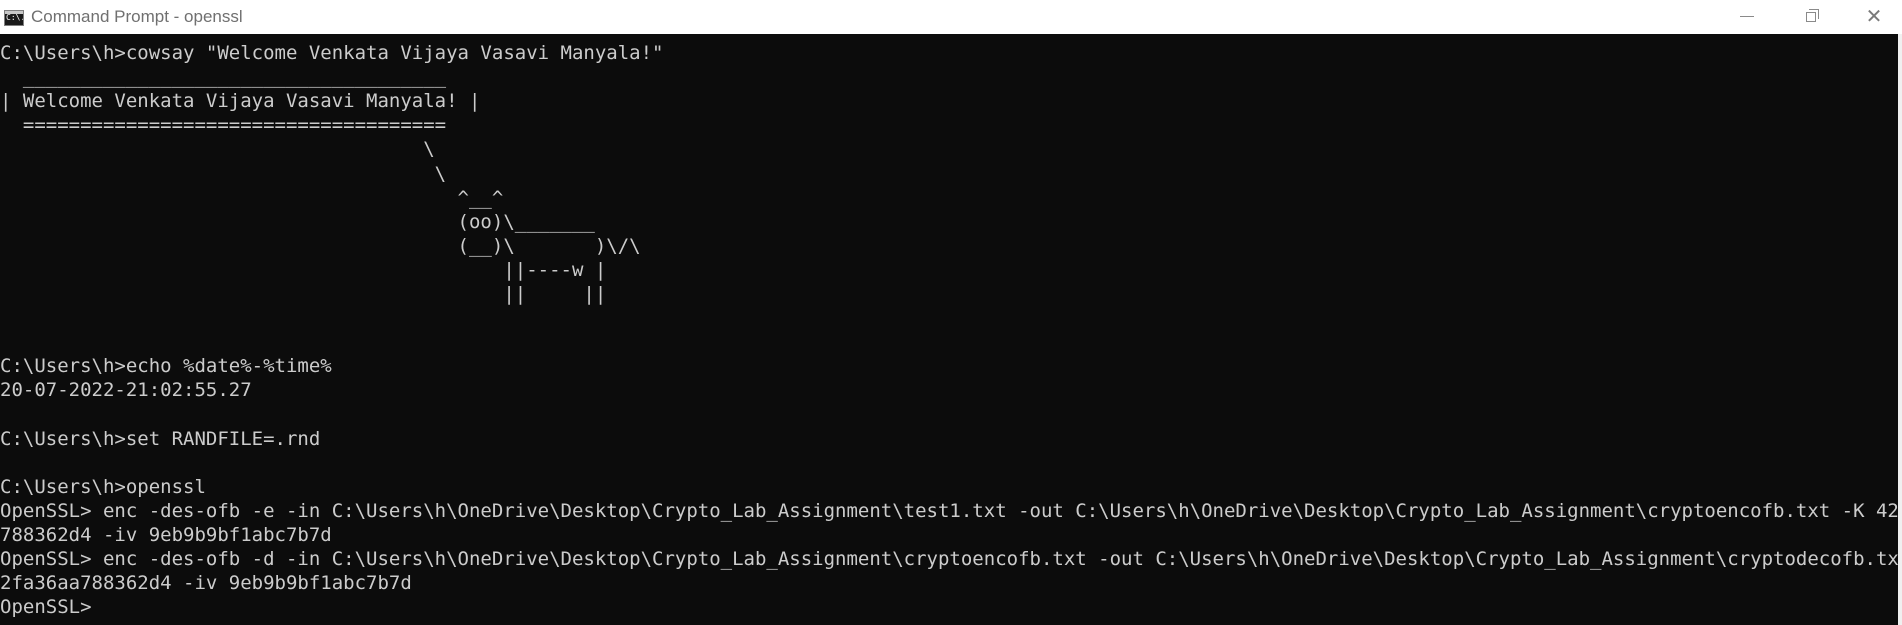 This screenshot has width=1902, height=625. Describe the element at coordinates (303, 294) in the screenshot. I see `terminal-line: || ||` at that location.